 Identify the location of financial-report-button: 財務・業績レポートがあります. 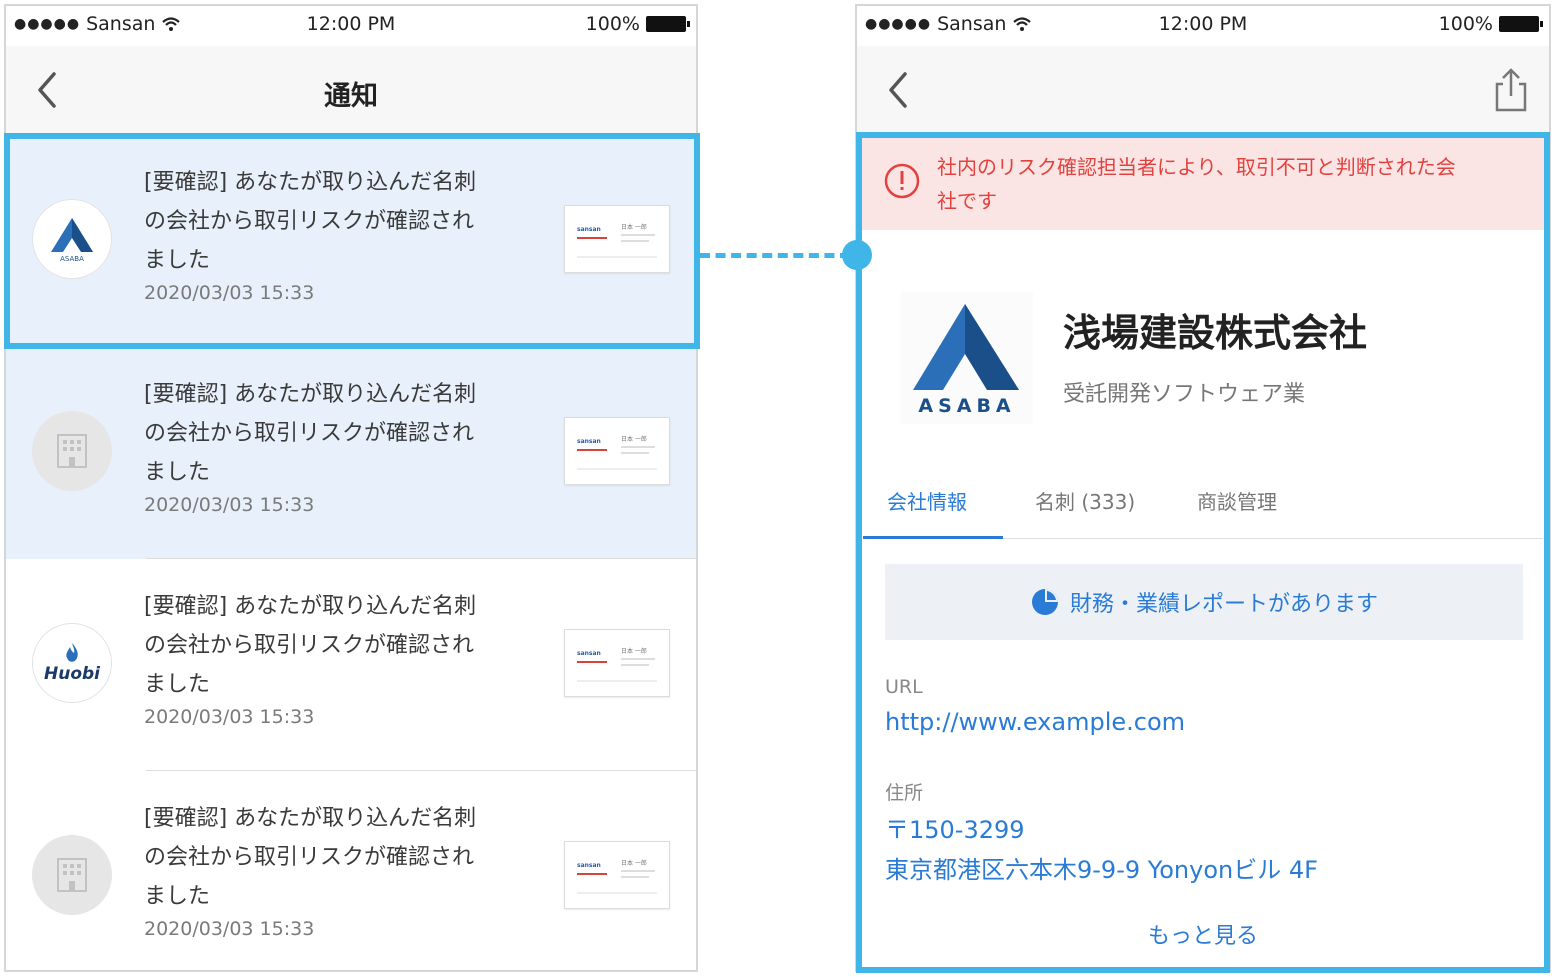
(1204, 602).